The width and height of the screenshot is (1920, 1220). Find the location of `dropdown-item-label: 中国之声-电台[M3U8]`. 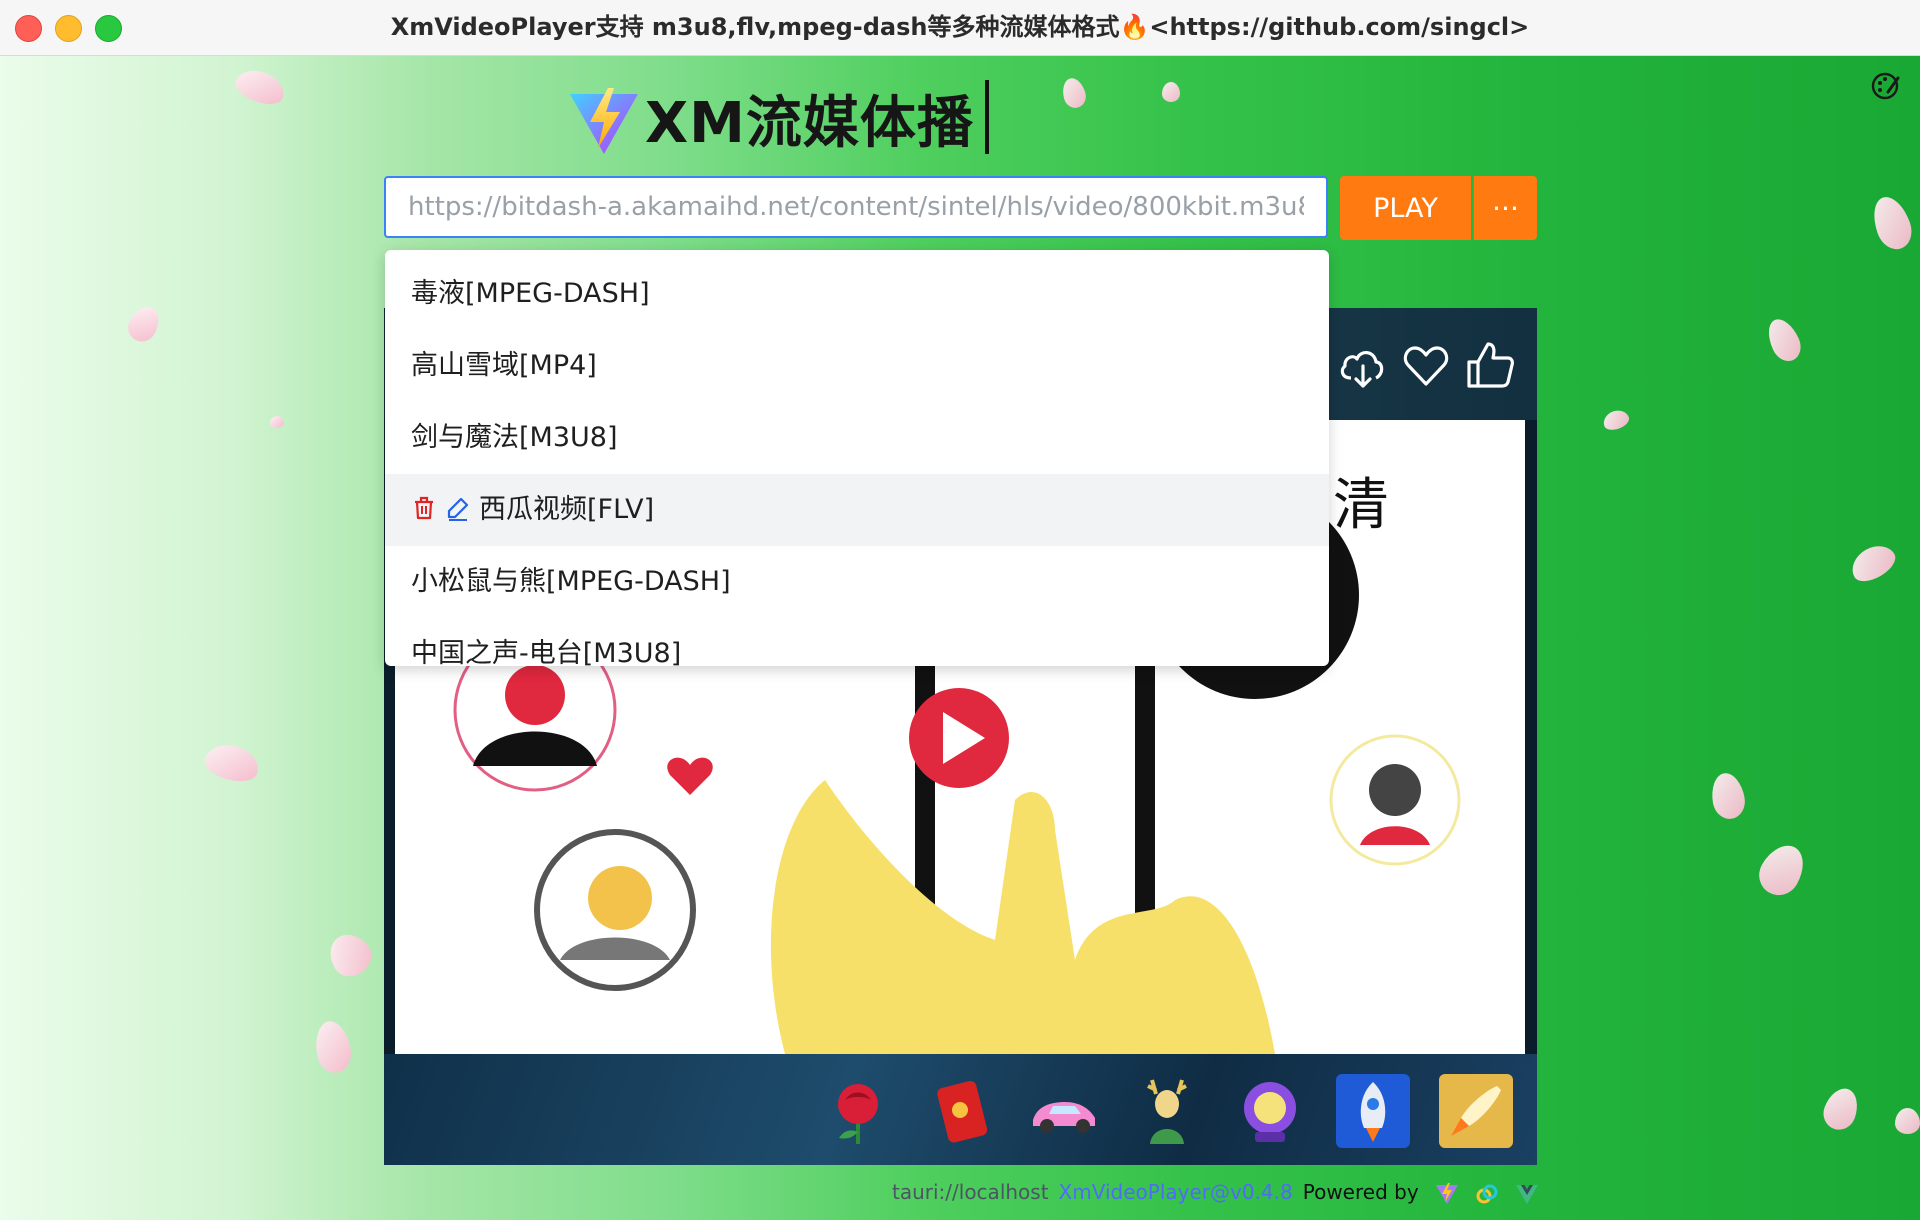

dropdown-item-label: 中国之声-电台[M3U8] is located at coordinates (546, 652).